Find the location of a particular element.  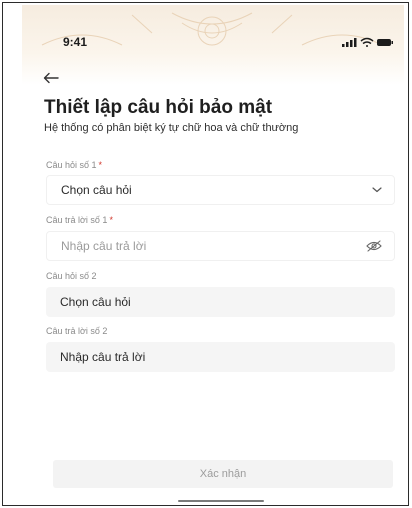

answer-1-input: Nhập câu trả lời is located at coordinates (220, 246).